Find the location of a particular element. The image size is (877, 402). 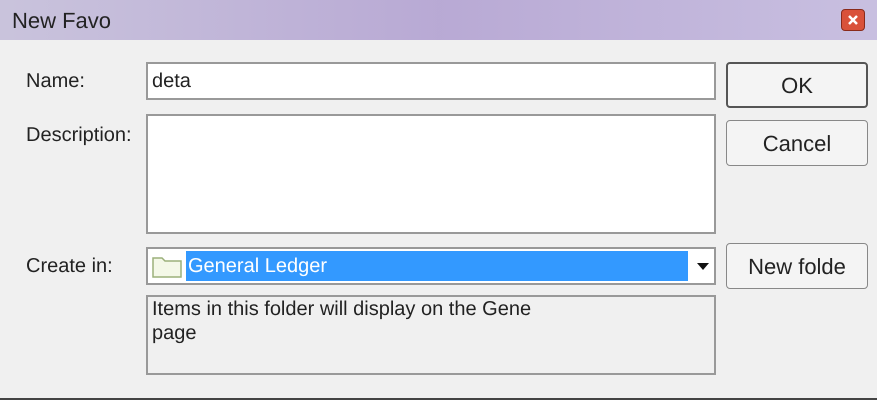

dialog-button: New folde is located at coordinates (797, 266).